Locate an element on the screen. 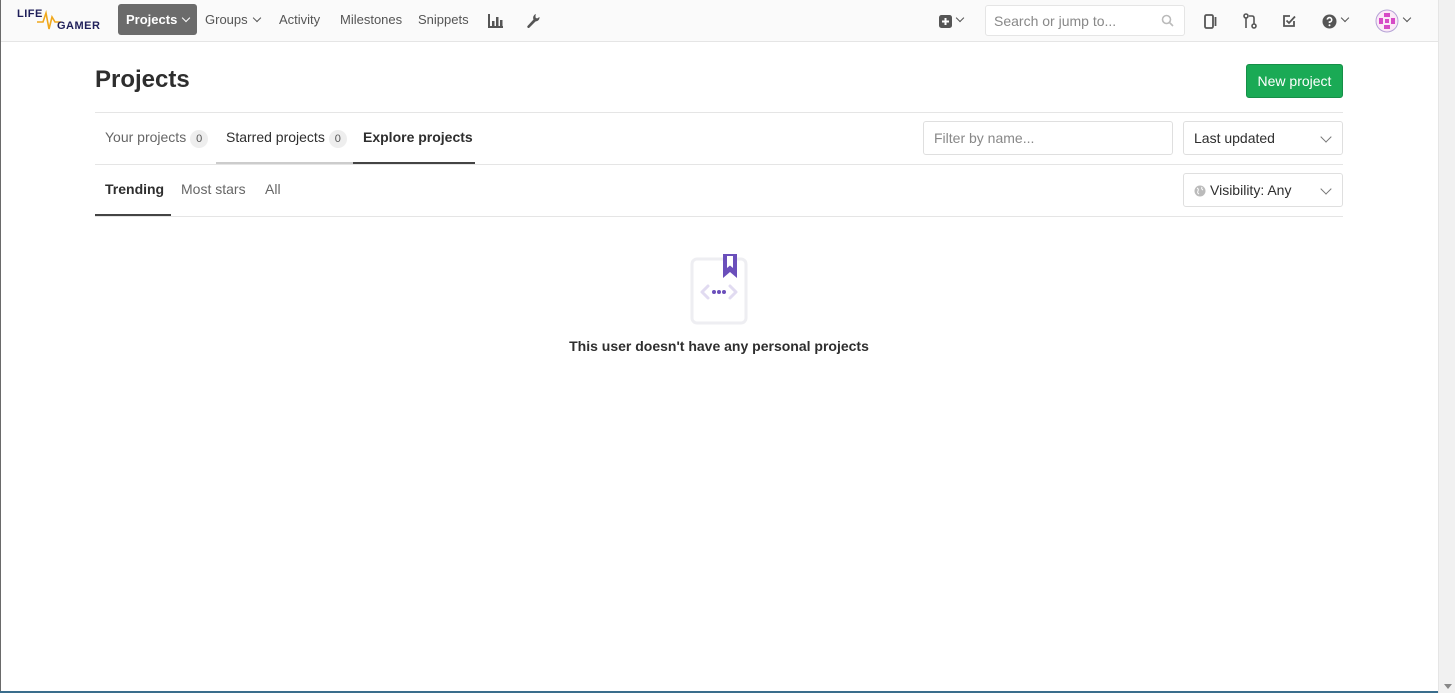  issues-button is located at coordinates (1211, 21).